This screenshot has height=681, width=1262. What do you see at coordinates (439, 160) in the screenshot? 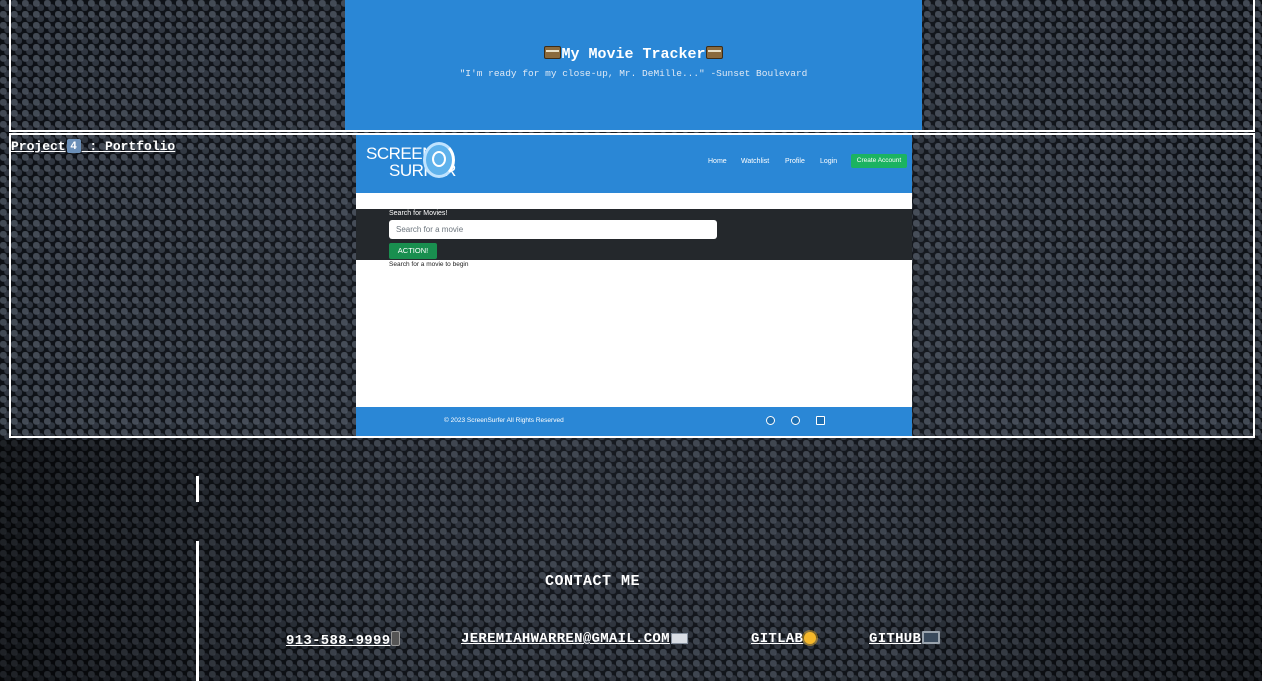
I see `wave-logo-icon` at bounding box center [439, 160].